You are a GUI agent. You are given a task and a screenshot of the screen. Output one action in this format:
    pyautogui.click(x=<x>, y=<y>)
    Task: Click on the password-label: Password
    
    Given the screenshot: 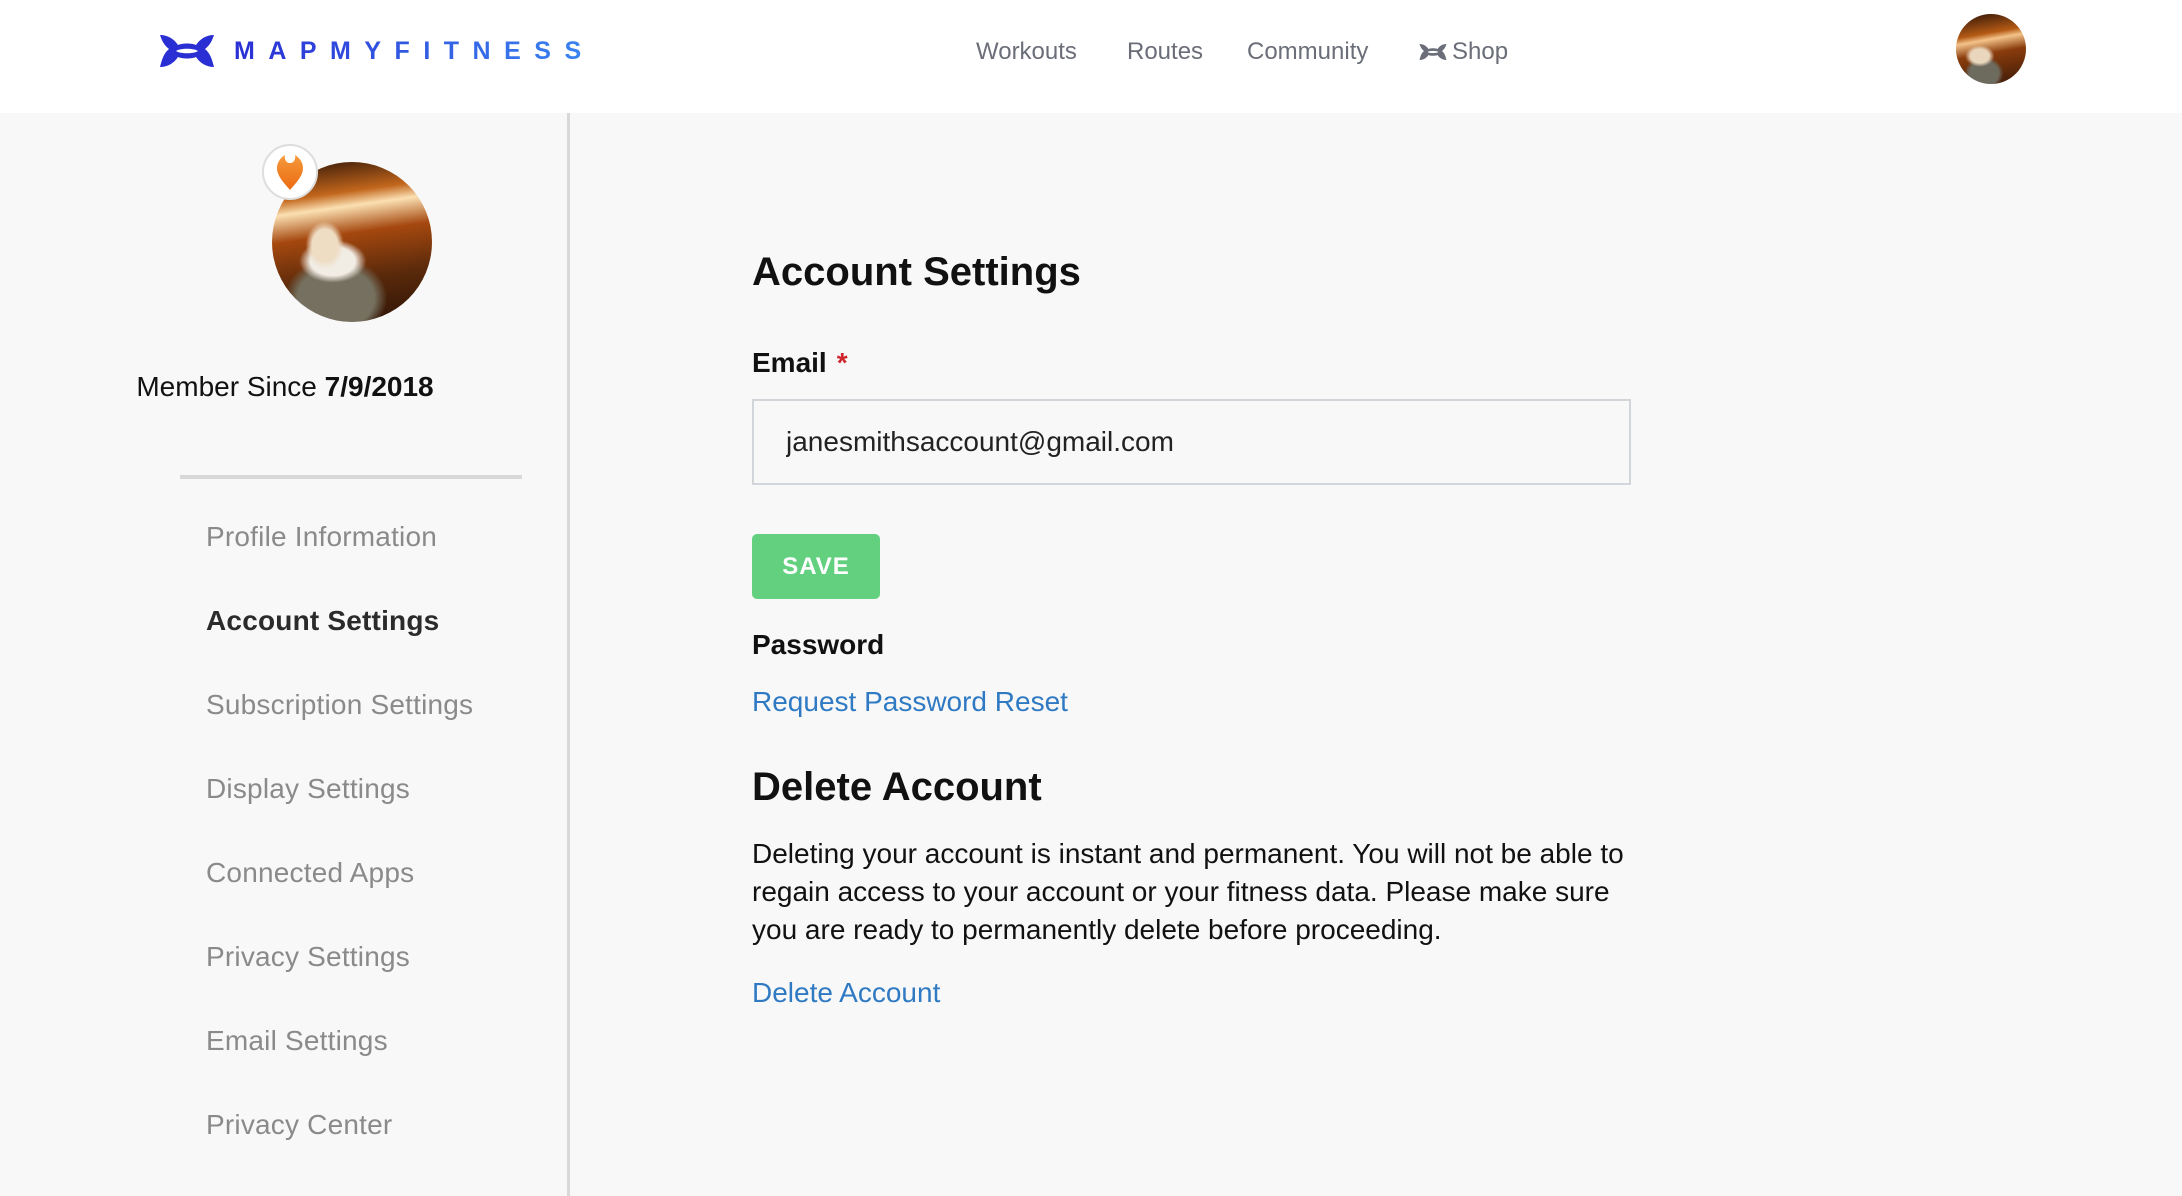 What is the action you would take?
    pyautogui.click(x=818, y=644)
    